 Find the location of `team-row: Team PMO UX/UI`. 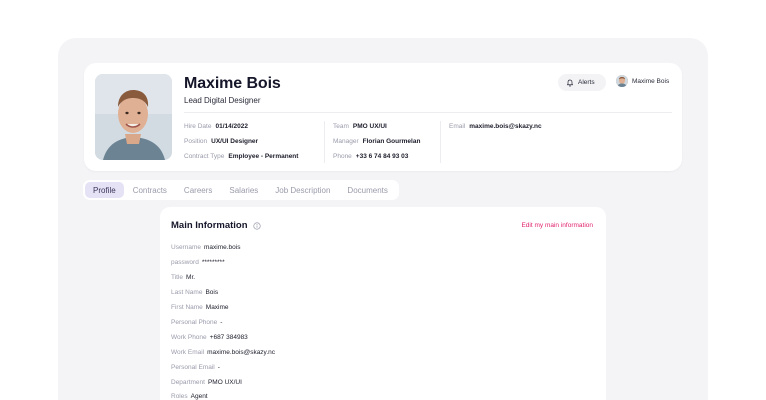

team-row: Team PMO UX/UI is located at coordinates (360, 126).